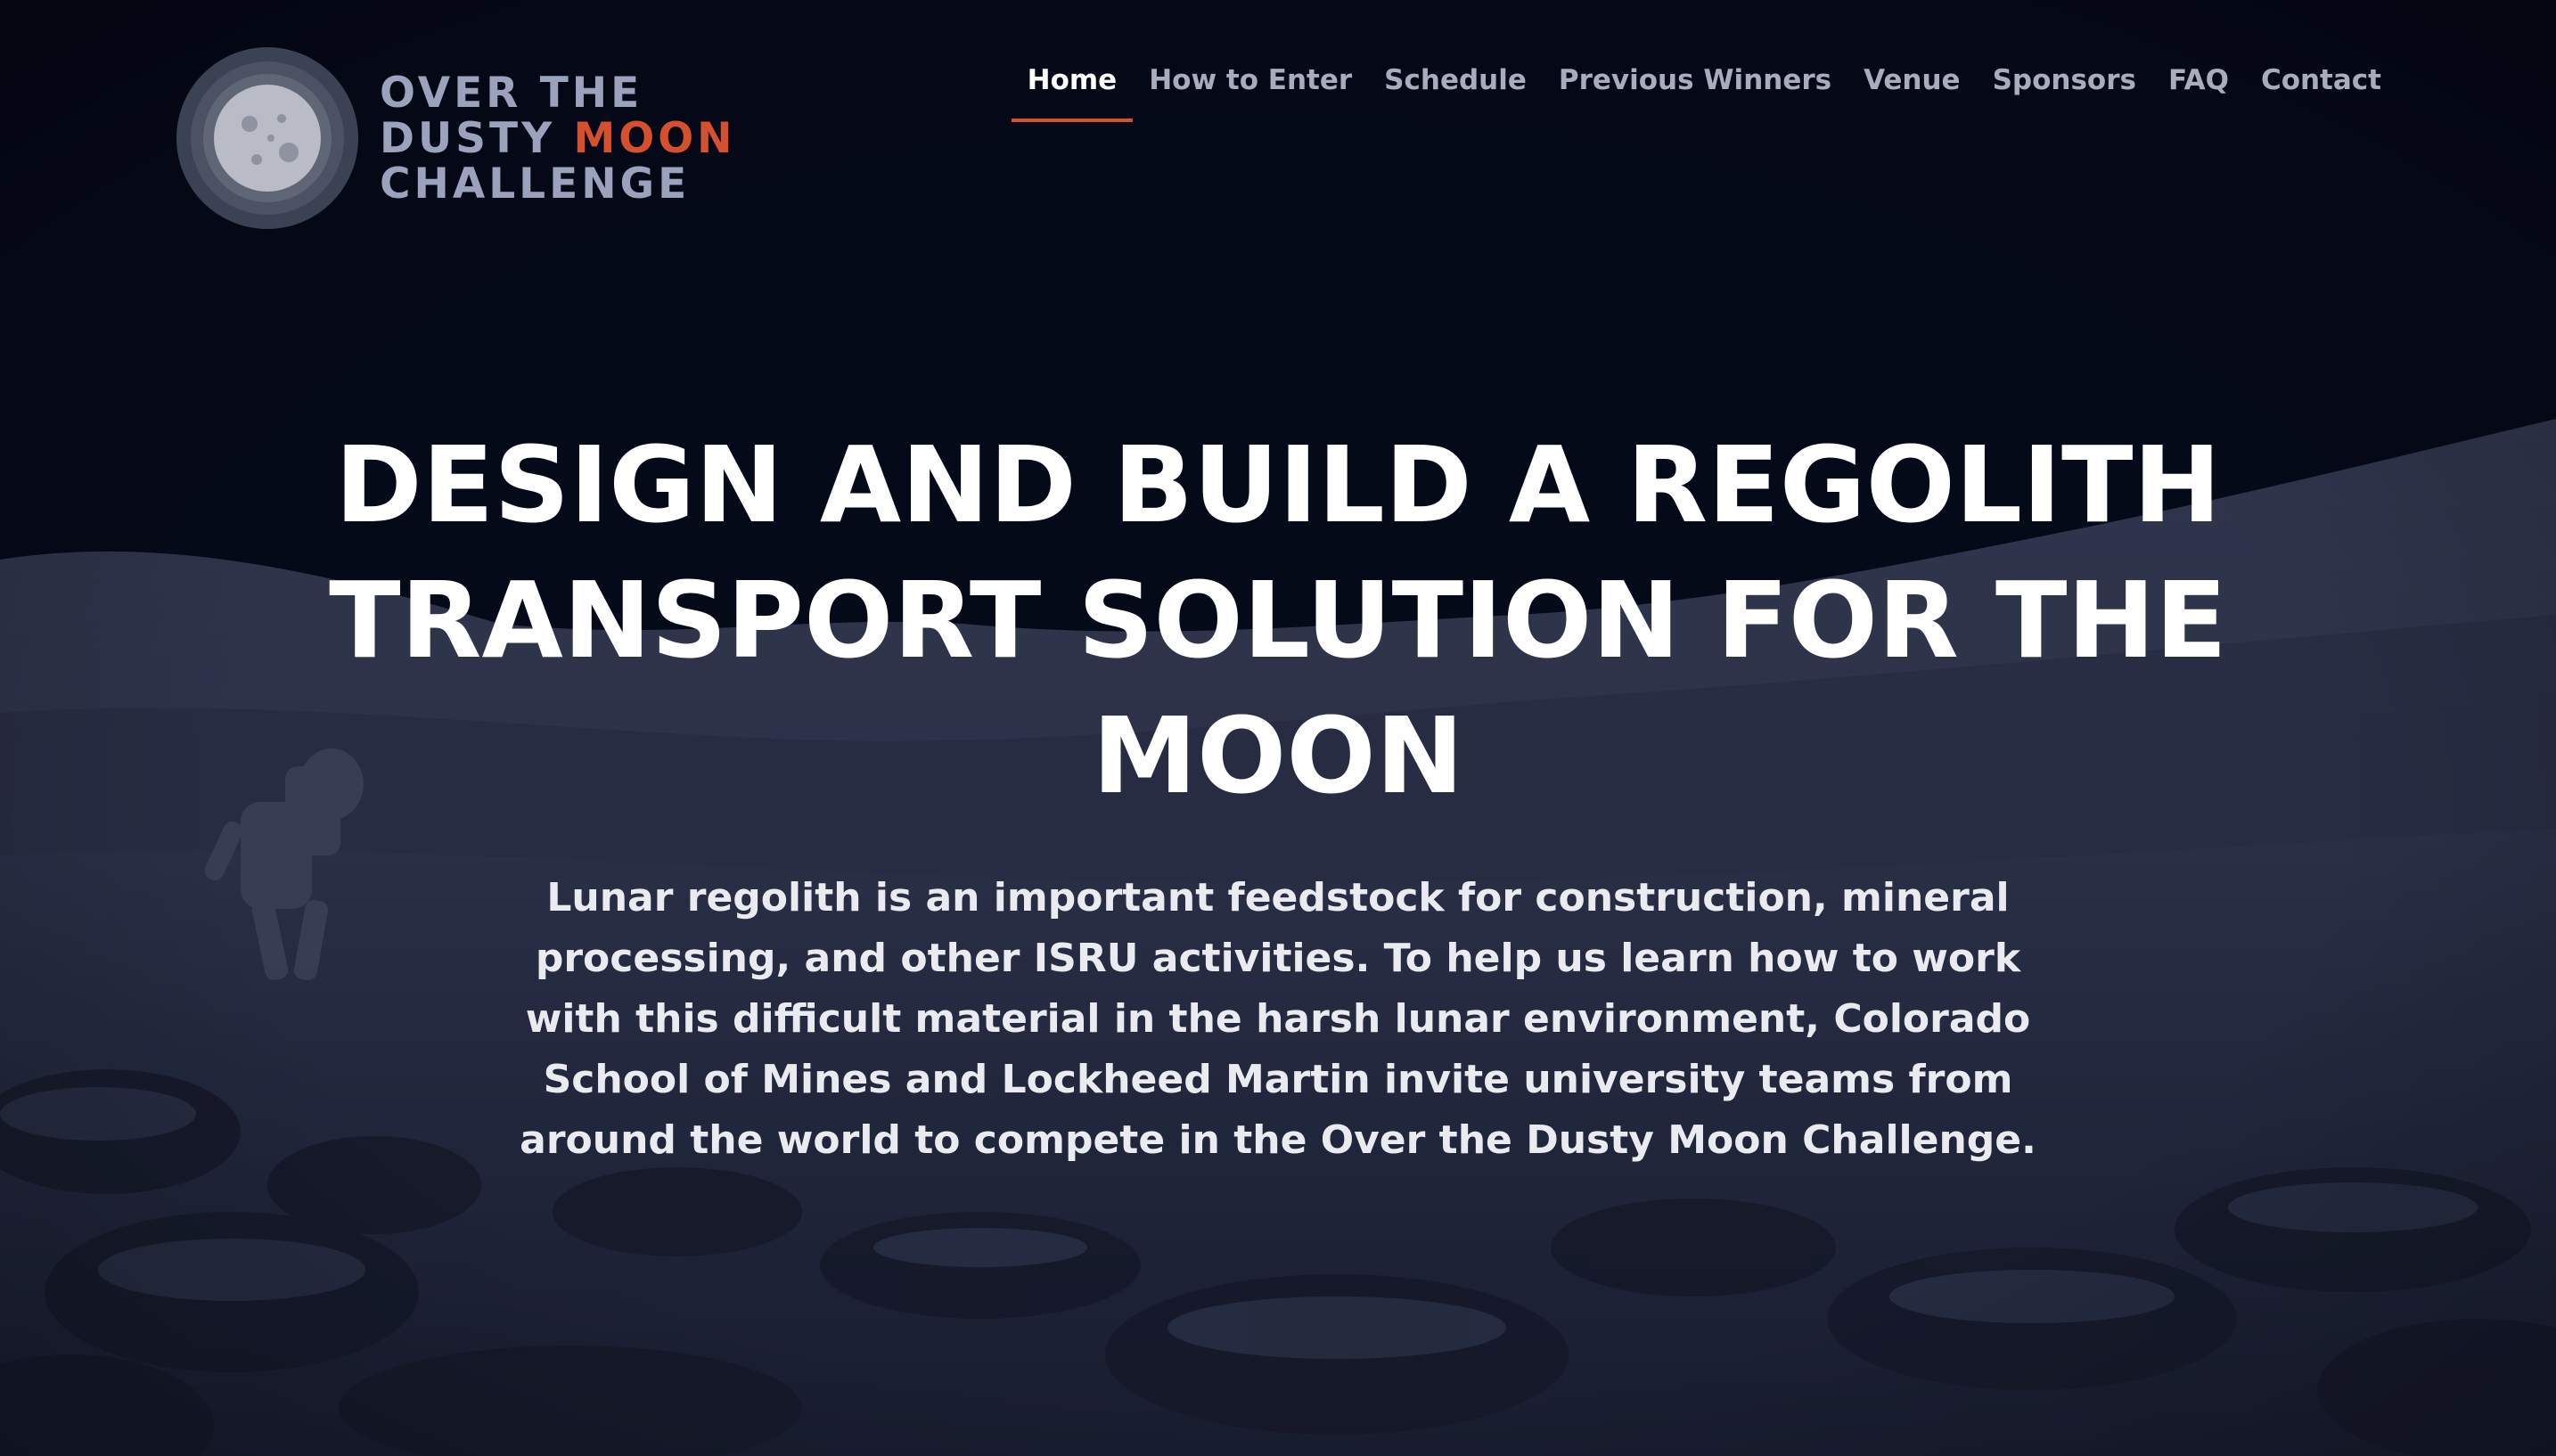  What do you see at coordinates (1912, 88) in the screenshot?
I see `nav-item-venue: Venue` at bounding box center [1912, 88].